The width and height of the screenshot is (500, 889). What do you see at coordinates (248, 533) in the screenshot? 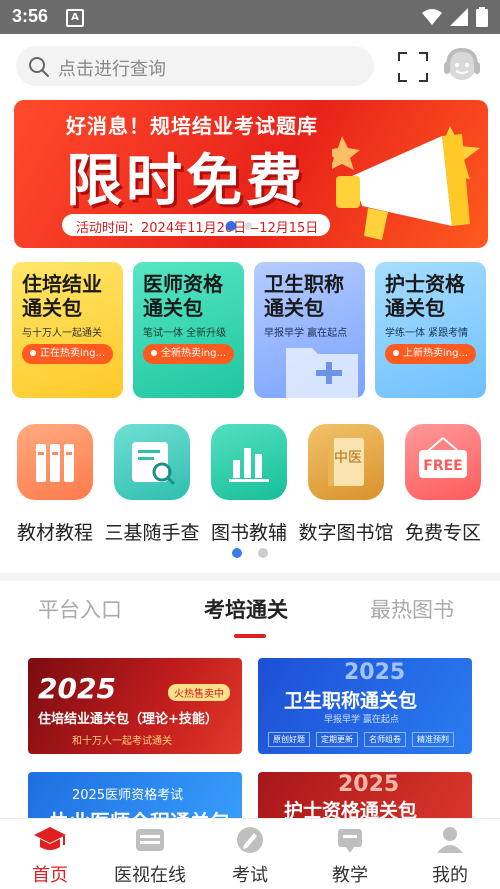
I see `quick-label: 图书教辅` at bounding box center [248, 533].